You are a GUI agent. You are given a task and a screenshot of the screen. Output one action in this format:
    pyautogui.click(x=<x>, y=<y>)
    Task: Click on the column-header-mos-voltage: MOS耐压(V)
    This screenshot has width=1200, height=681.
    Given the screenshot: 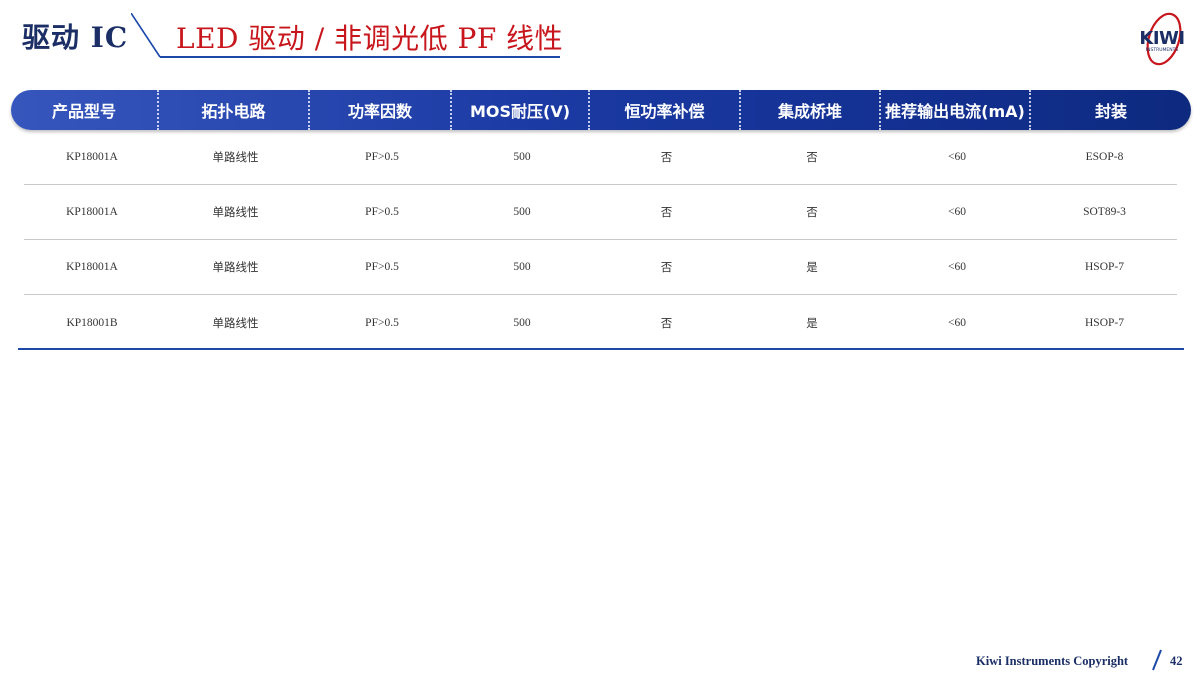 What is the action you would take?
    pyautogui.click(x=521, y=110)
    